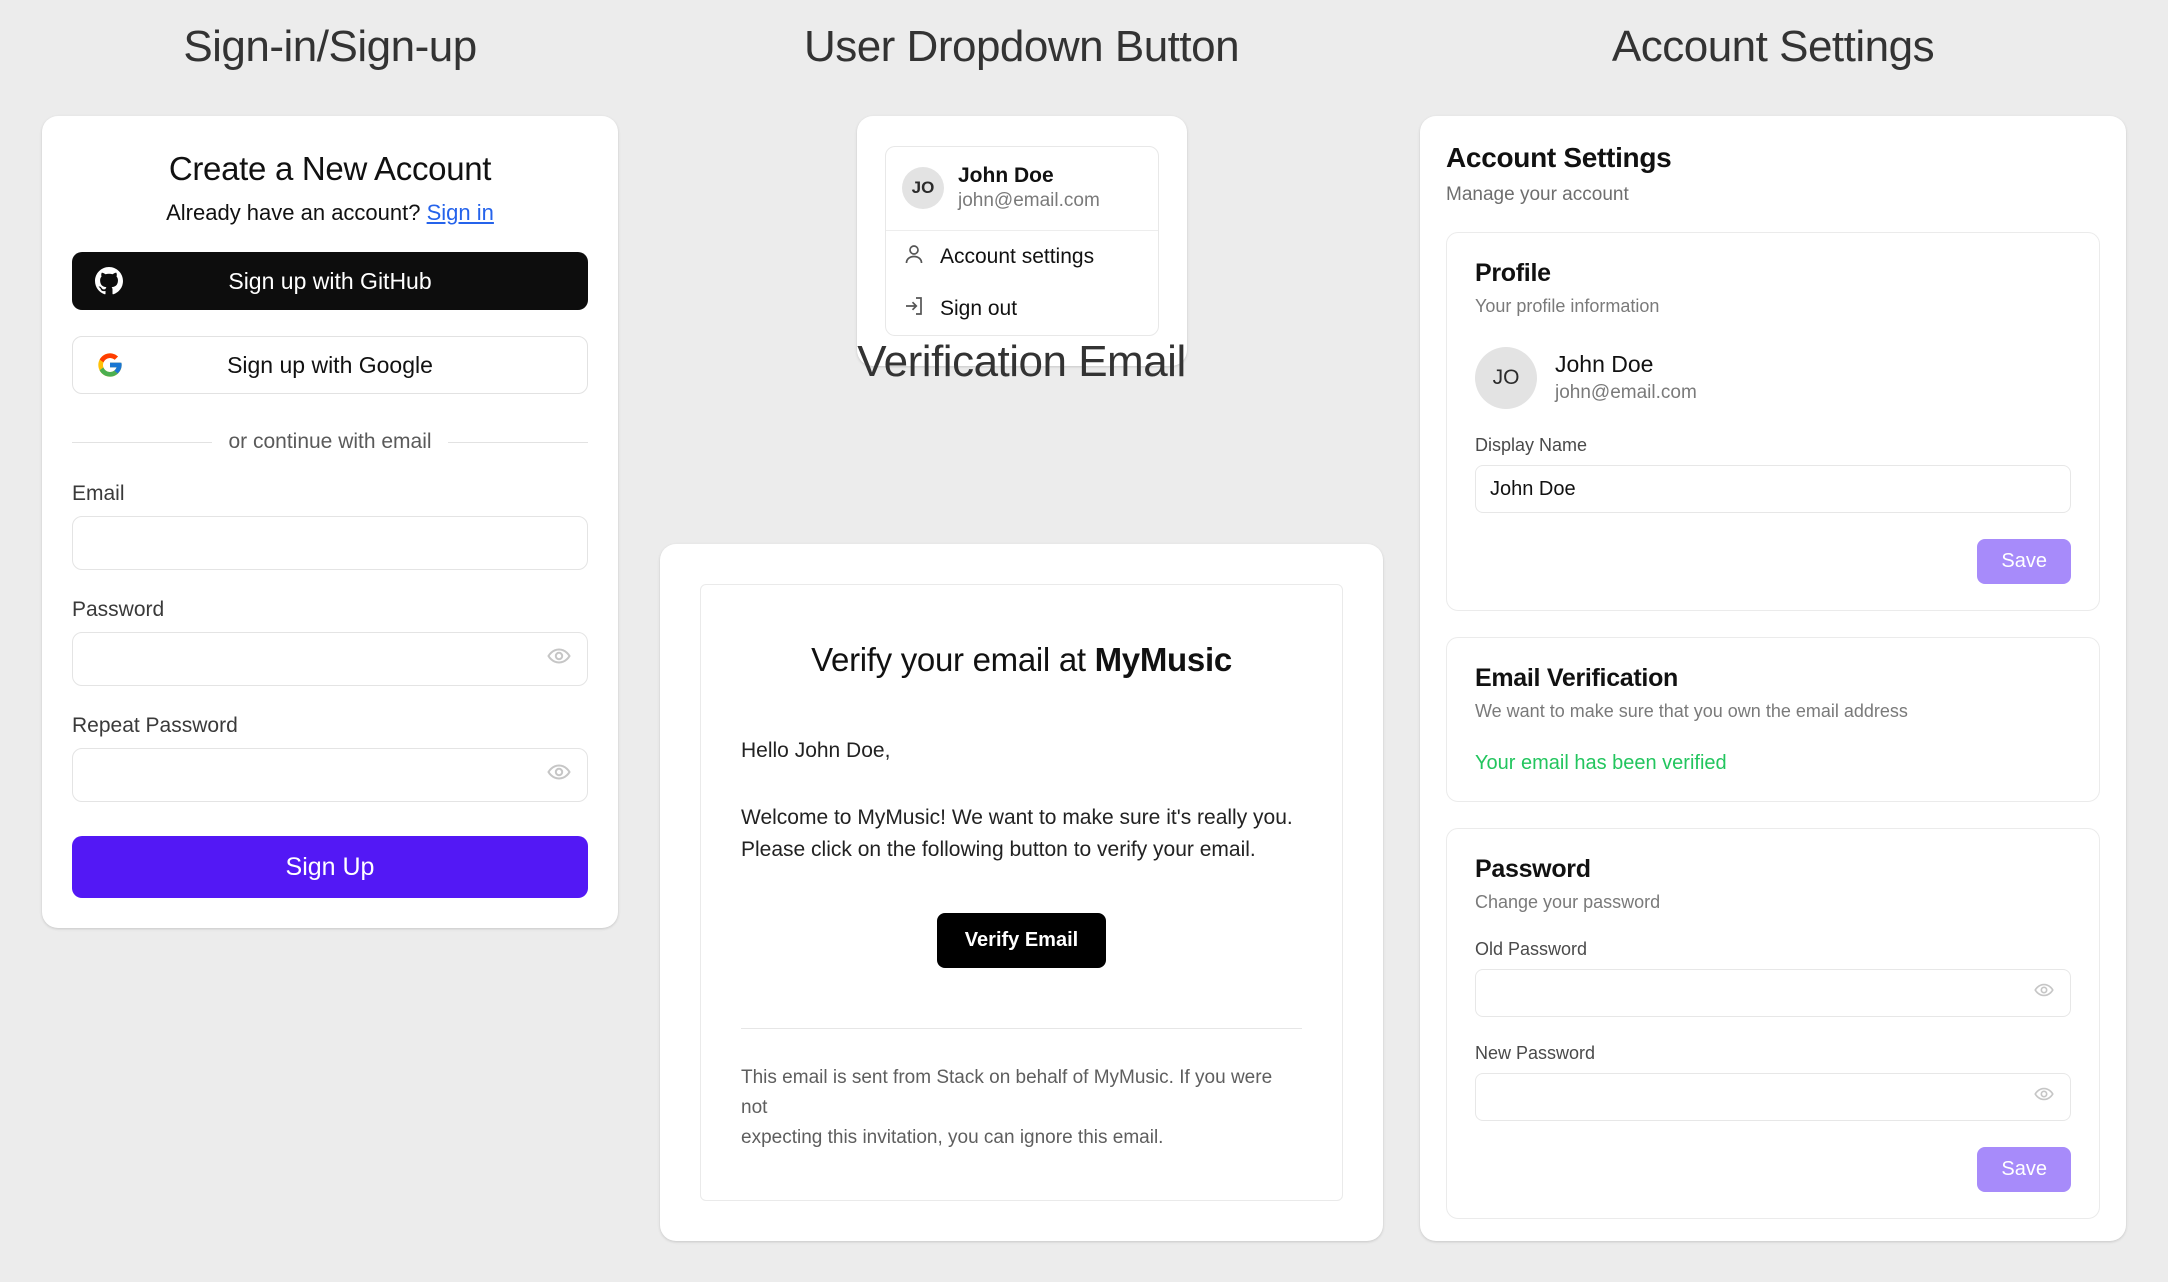 This screenshot has width=2168, height=1282. Describe the element at coordinates (1577, 678) in the screenshot. I see `email-verification-heading: Email Verification` at that location.